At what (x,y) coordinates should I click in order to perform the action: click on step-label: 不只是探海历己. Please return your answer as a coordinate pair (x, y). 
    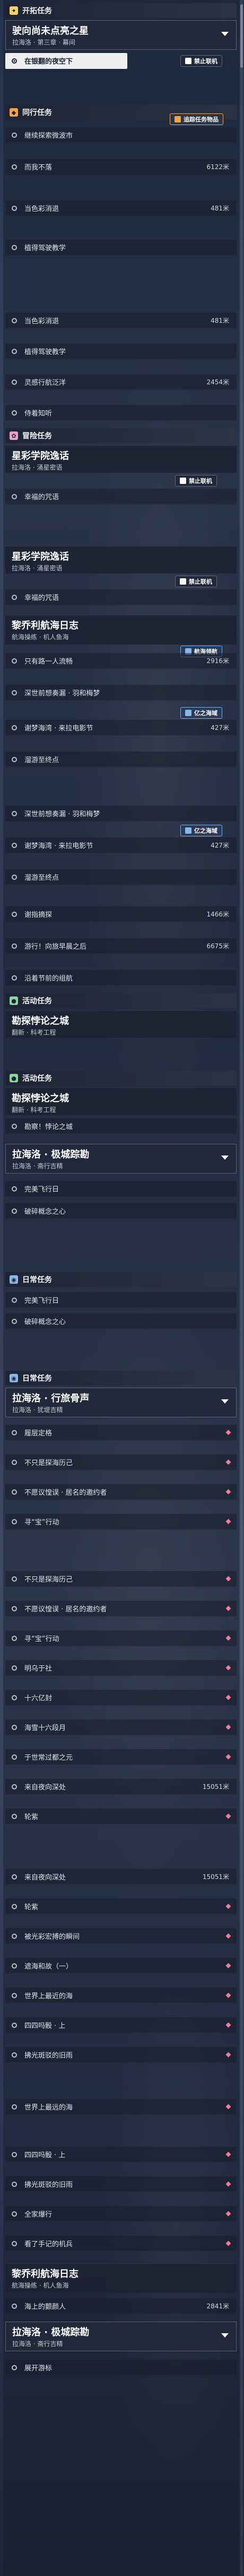
    Looking at the image, I should click on (49, 1580).